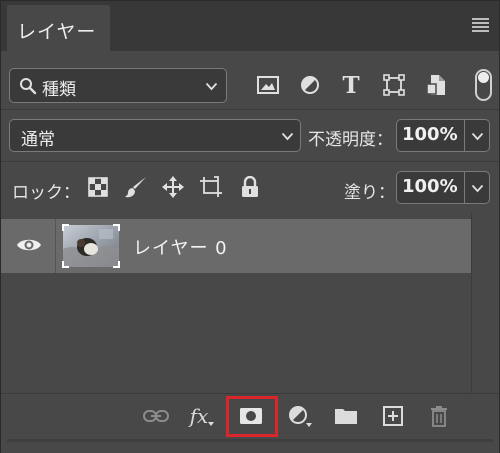 This screenshot has width=500, height=453. I want to click on blend-mode-label: 通常, so click(38, 140).